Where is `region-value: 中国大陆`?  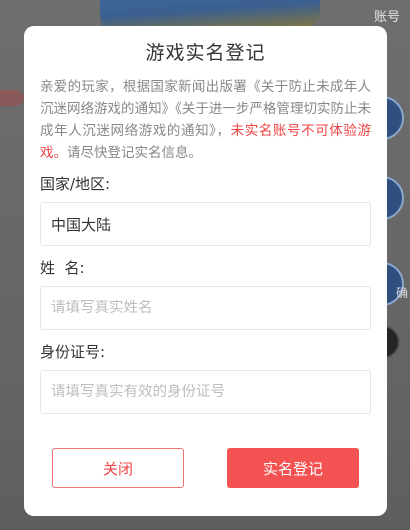
region-value: 中国大陆 is located at coordinates (81, 224).